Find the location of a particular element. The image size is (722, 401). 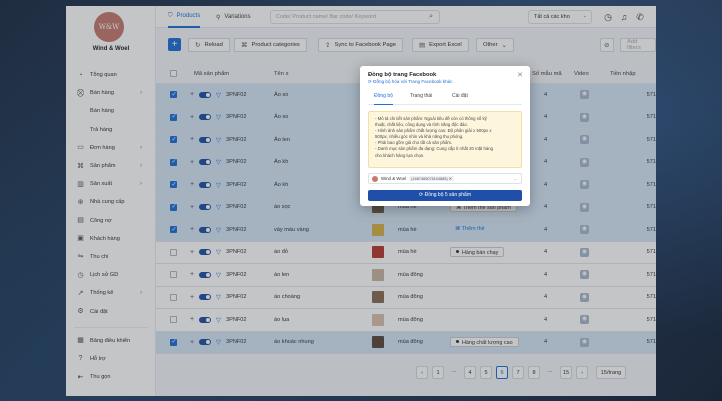

chevron-down-icon: ⌄ is located at coordinates (515, 178).